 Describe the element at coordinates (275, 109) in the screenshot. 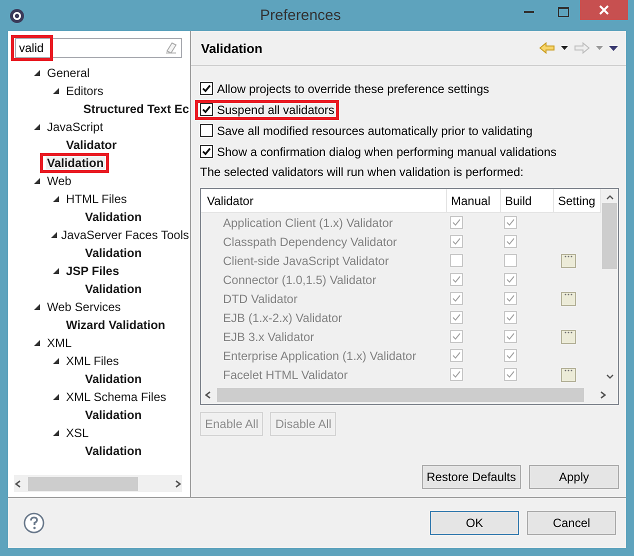

I see `option-label: Suspend all validators` at that location.